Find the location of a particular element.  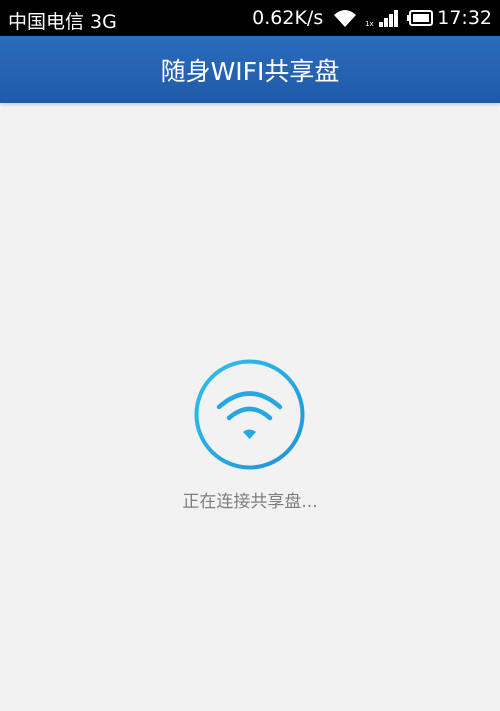

app-bar: 随身WIFI共享盘 is located at coordinates (250, 69).